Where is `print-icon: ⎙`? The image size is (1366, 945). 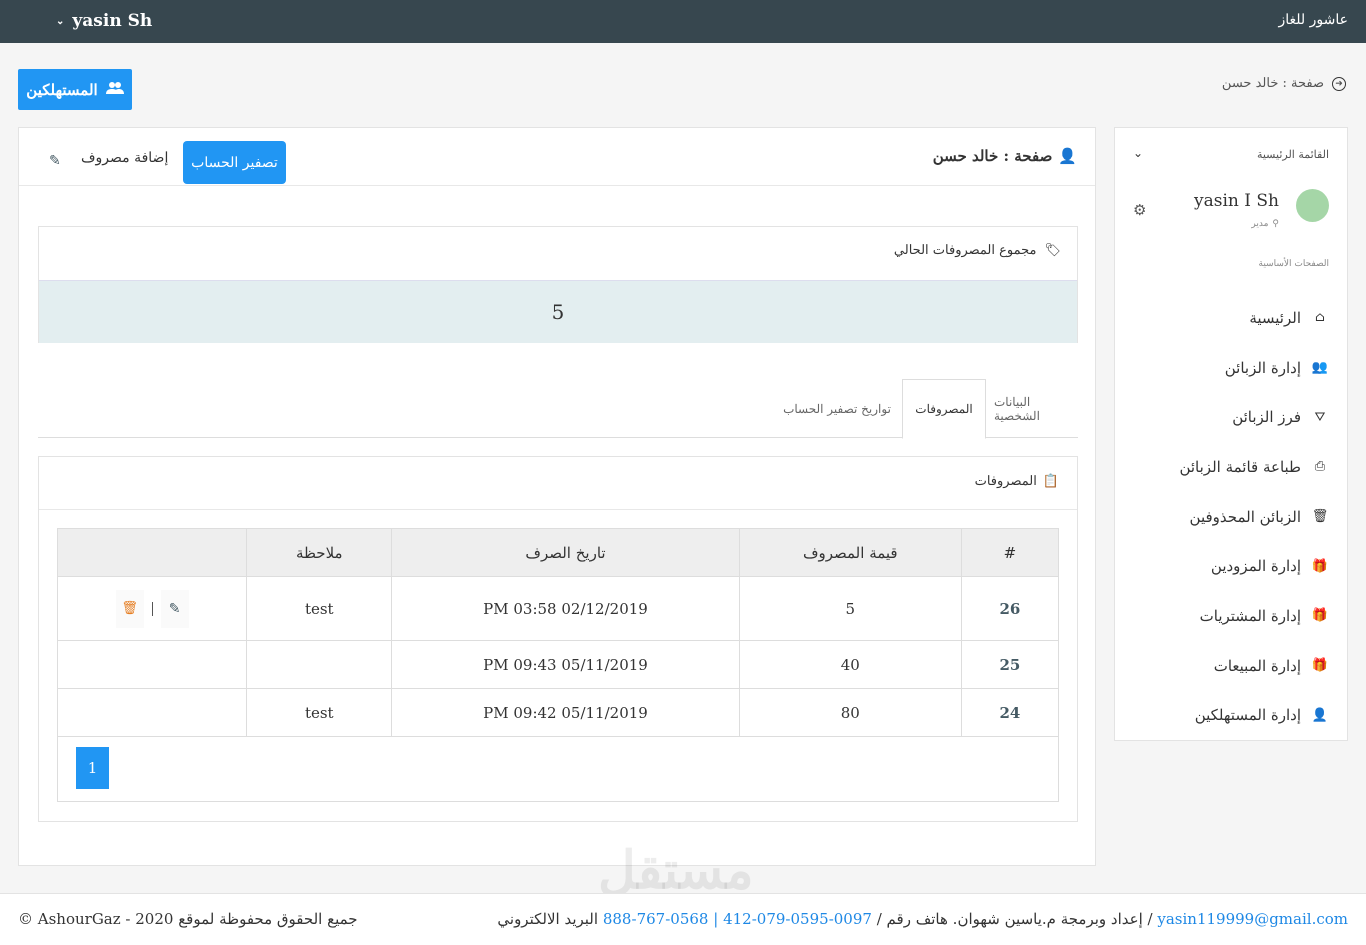 print-icon: ⎙ is located at coordinates (1320, 467).